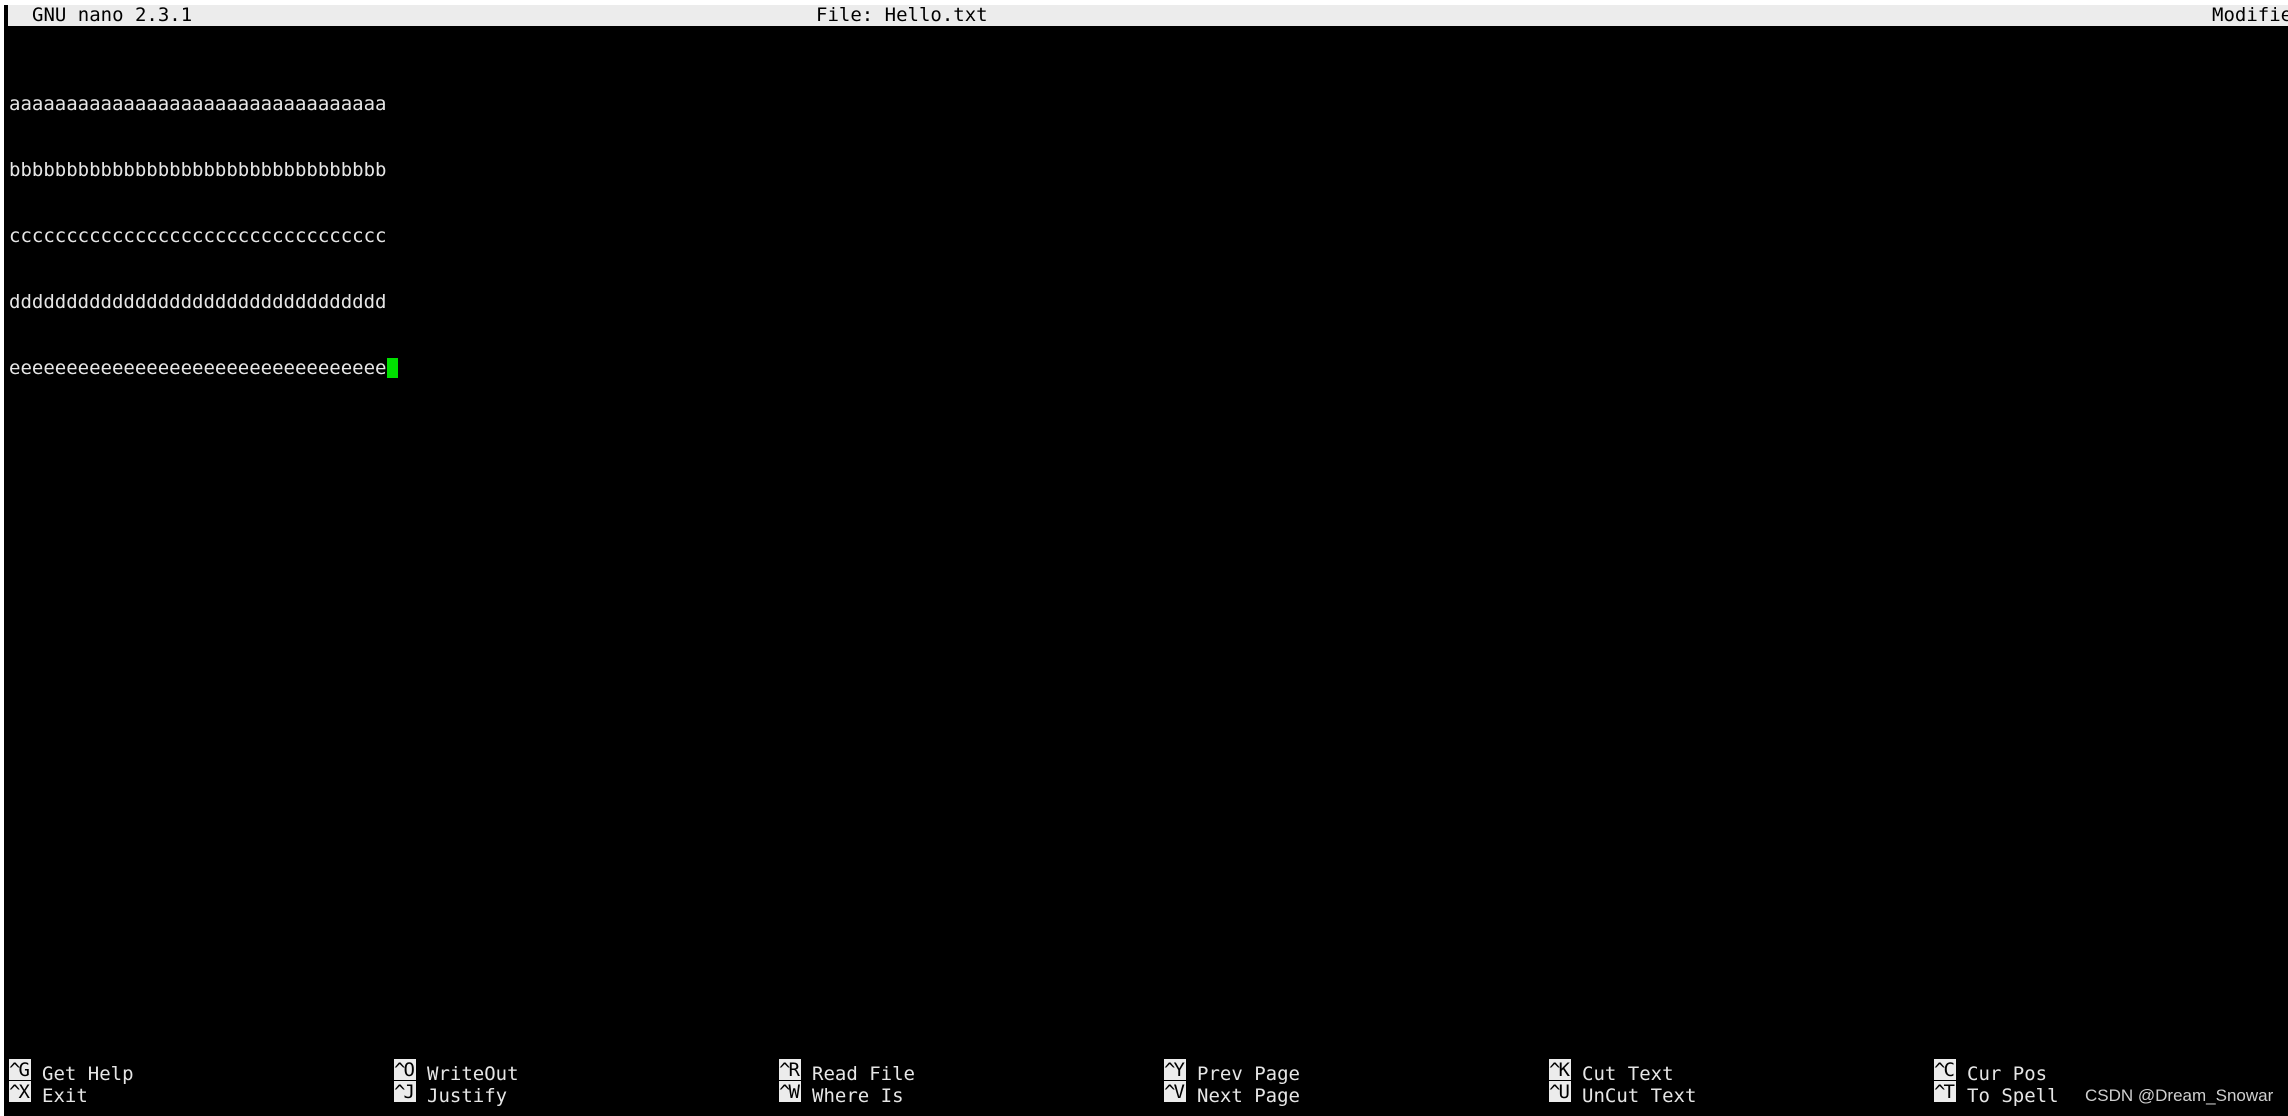 This screenshot has height=1116, width=2288. I want to click on text-line-content: eeeeeeeeeeeeeeeeeeeeeeeeeeeeeeeee, so click(198, 368).